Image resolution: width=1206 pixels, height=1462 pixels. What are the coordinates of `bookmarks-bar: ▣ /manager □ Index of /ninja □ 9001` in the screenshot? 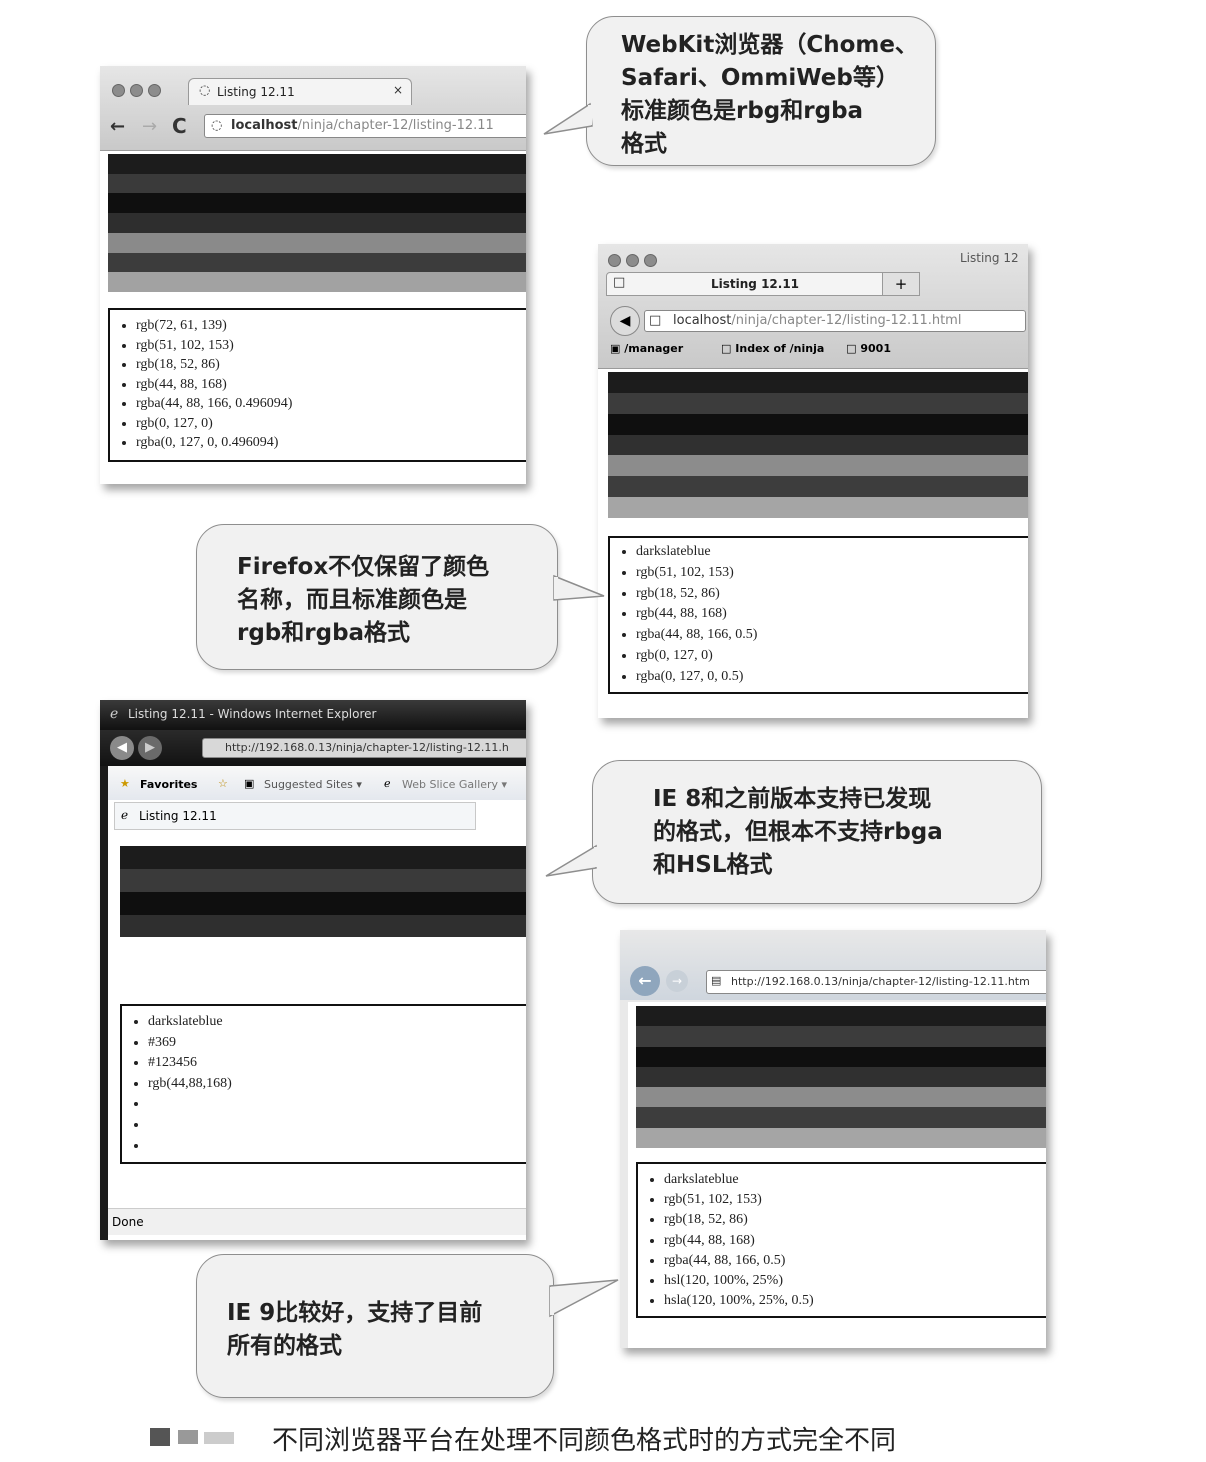 It's located at (750, 348).